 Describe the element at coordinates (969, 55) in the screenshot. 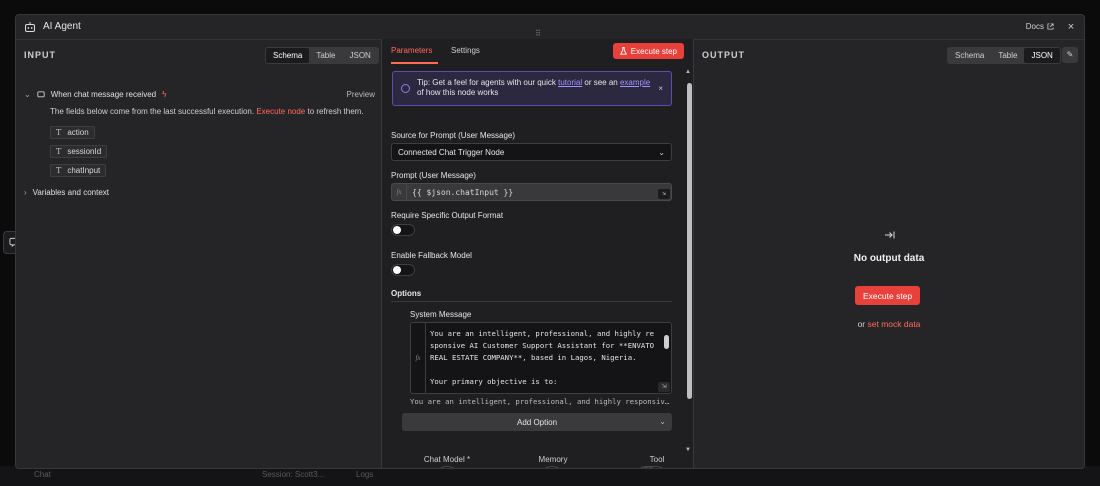

I see `output-tab-schema: Schema` at that location.